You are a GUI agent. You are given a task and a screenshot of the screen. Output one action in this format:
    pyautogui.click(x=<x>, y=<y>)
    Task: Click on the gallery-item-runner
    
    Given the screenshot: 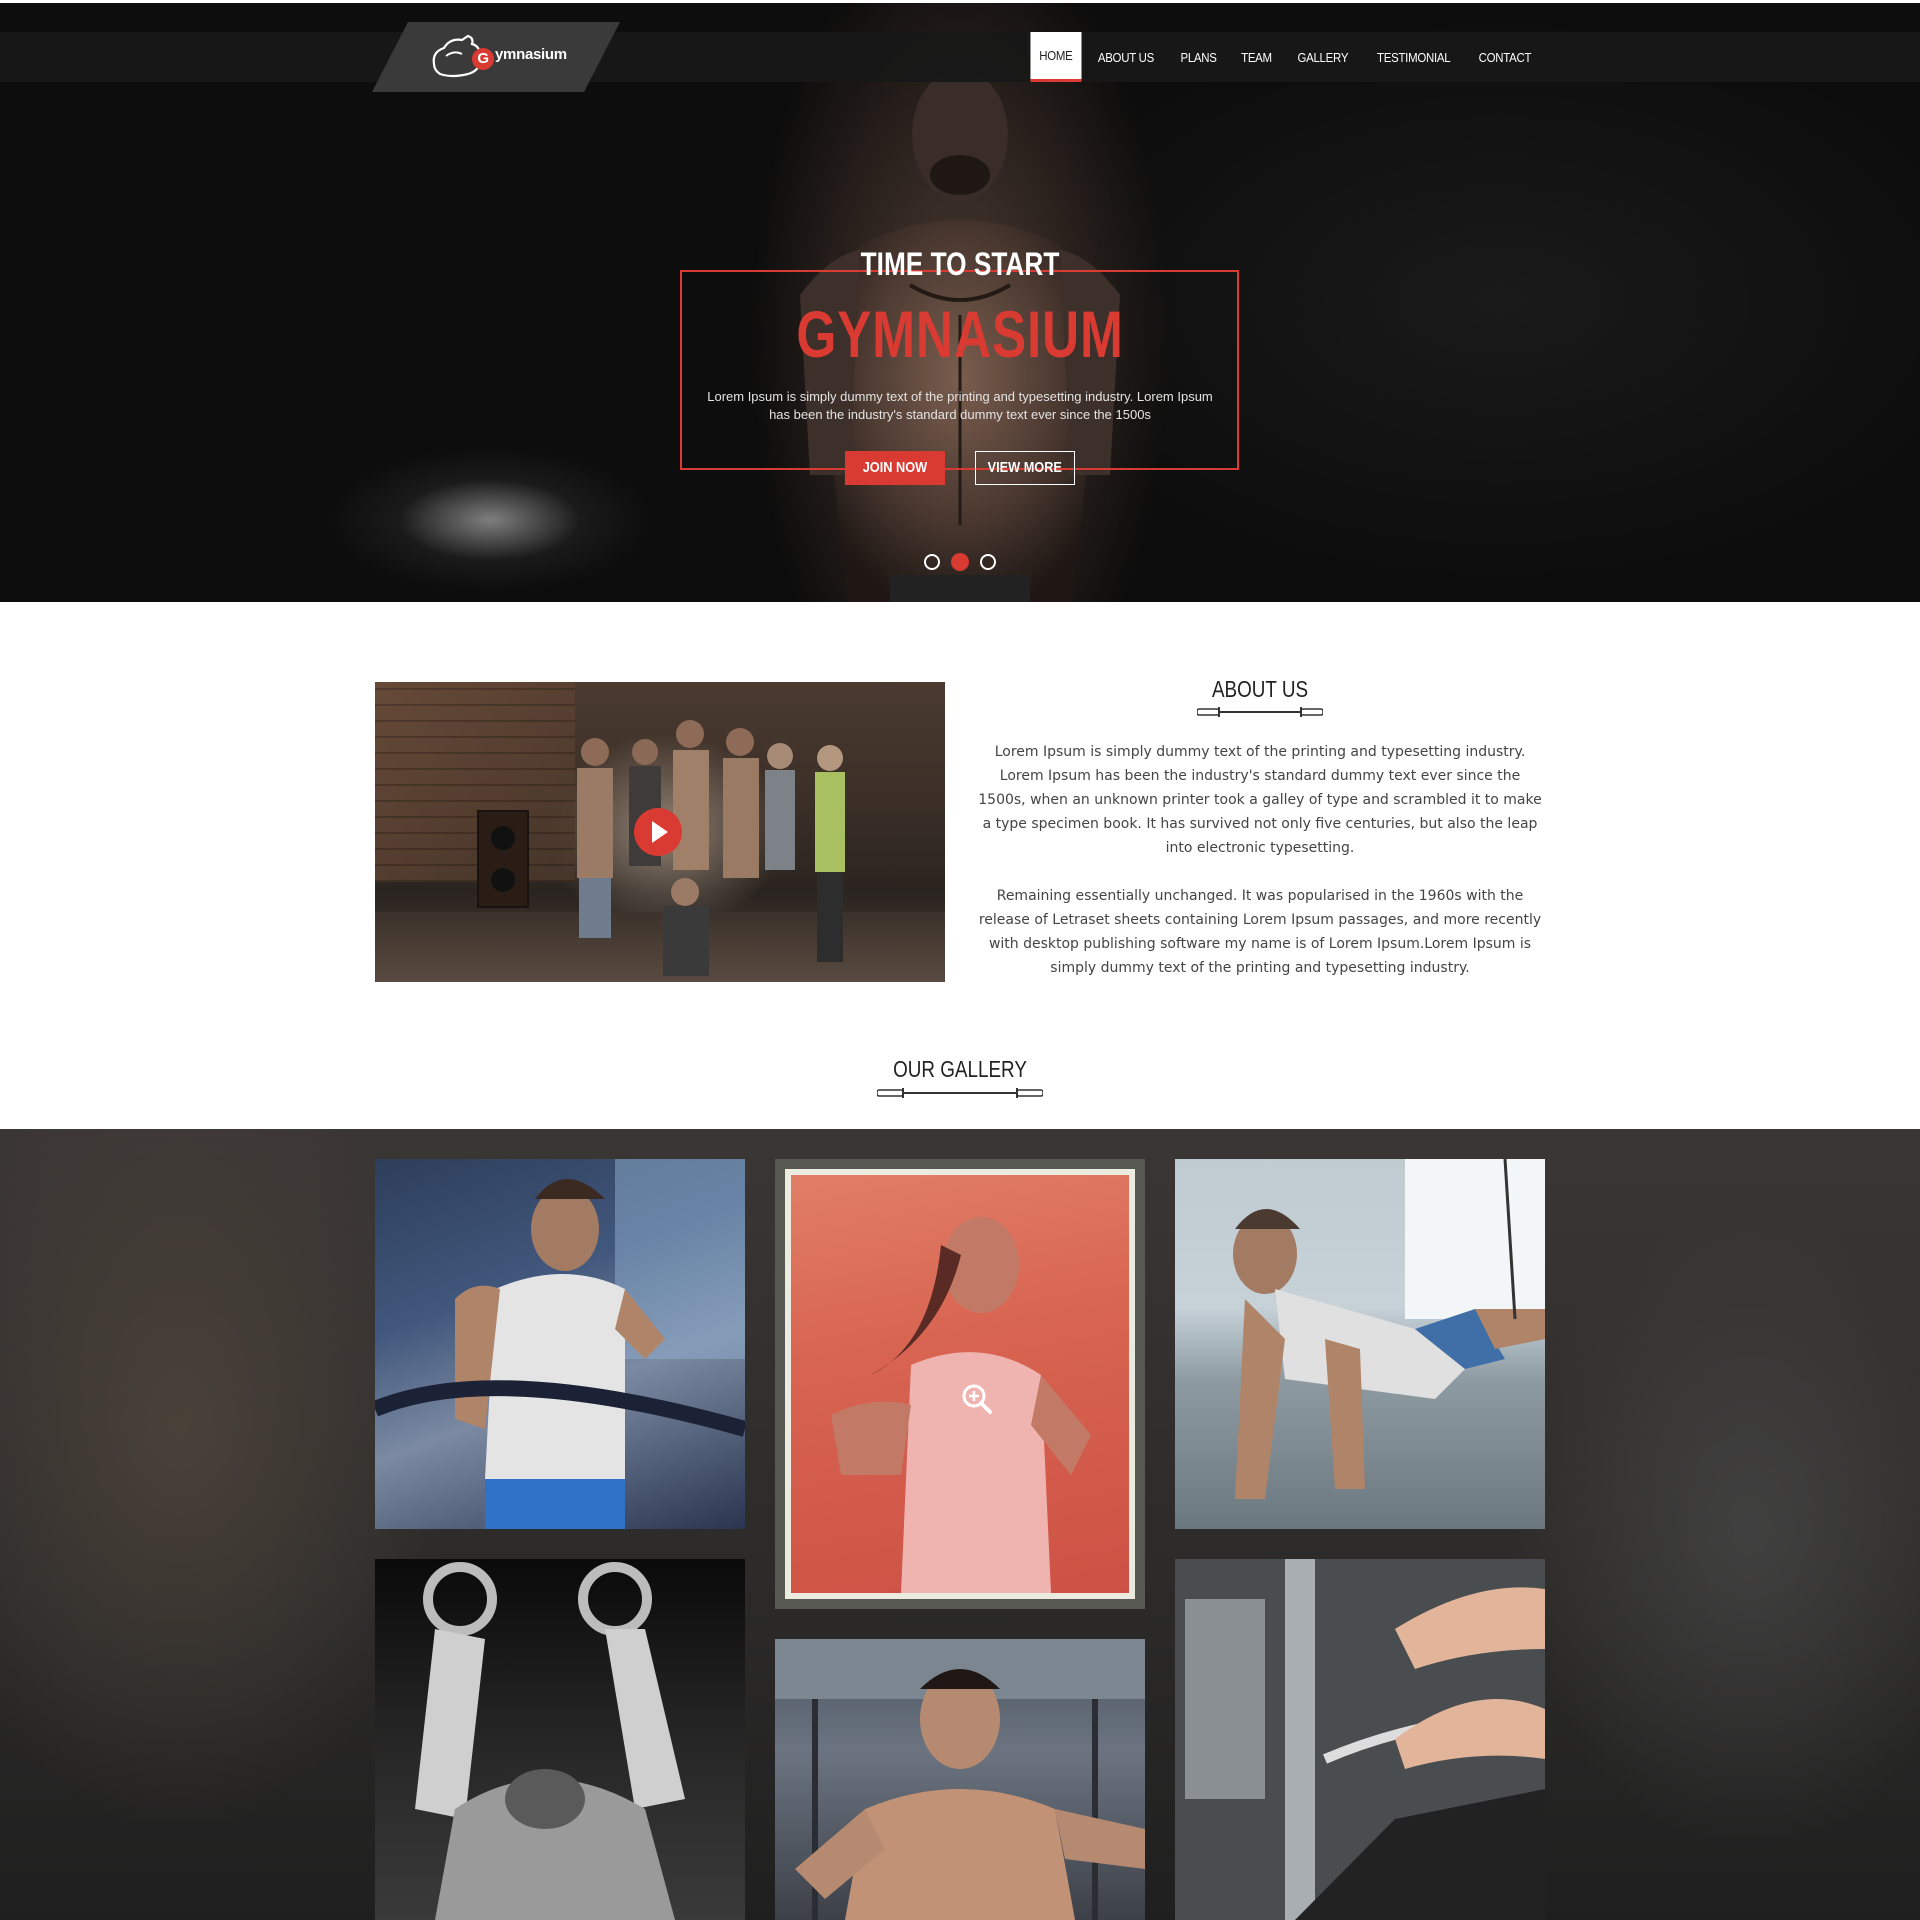 What is the action you would take?
    pyautogui.click(x=960, y=1384)
    